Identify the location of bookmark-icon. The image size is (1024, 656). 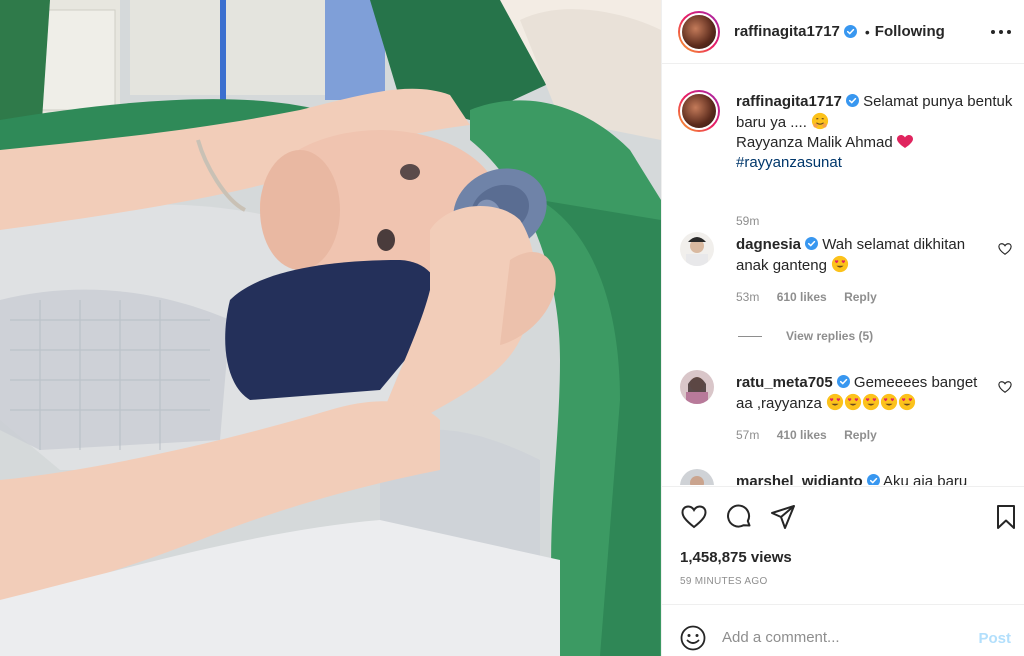
(1006, 517).